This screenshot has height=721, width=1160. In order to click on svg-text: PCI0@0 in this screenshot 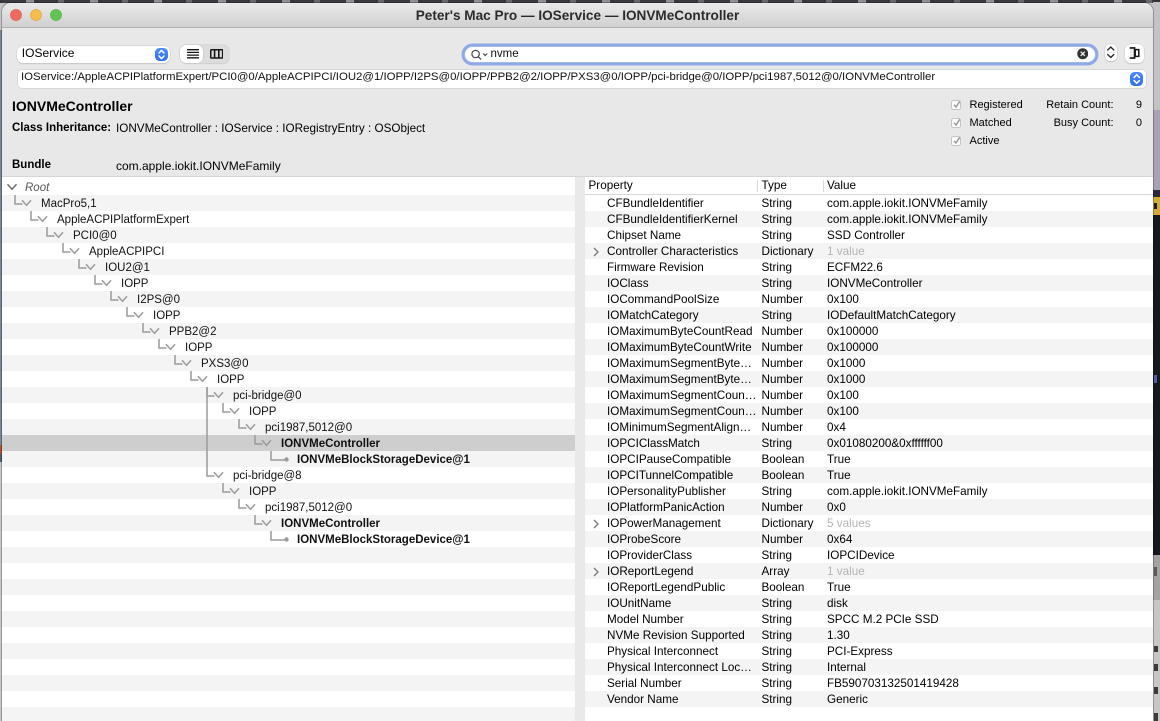, I will do `click(95, 236)`.